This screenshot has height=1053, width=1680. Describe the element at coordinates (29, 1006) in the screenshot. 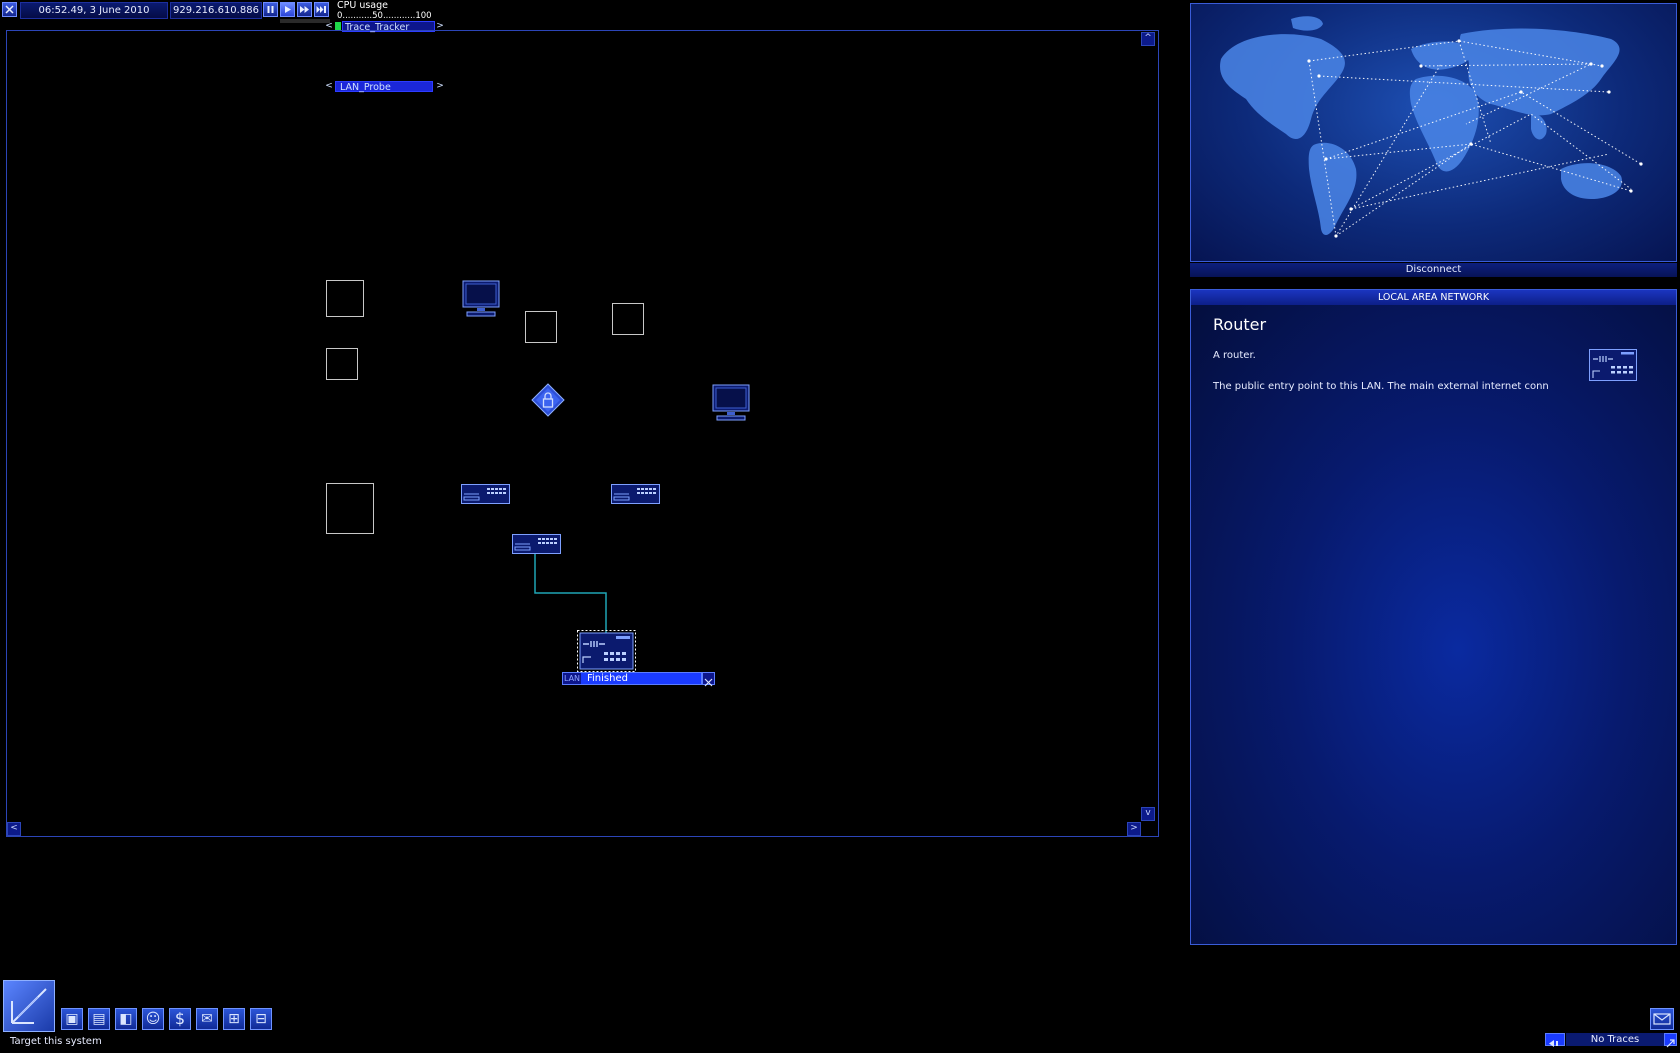

I see `main-menu-button` at that location.